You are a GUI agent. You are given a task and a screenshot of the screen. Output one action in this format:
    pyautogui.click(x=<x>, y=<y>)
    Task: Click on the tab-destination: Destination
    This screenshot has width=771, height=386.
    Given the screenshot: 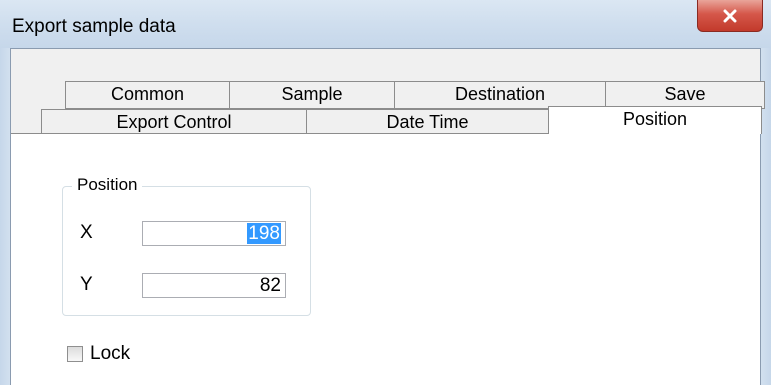 What is the action you would take?
    pyautogui.click(x=500, y=95)
    